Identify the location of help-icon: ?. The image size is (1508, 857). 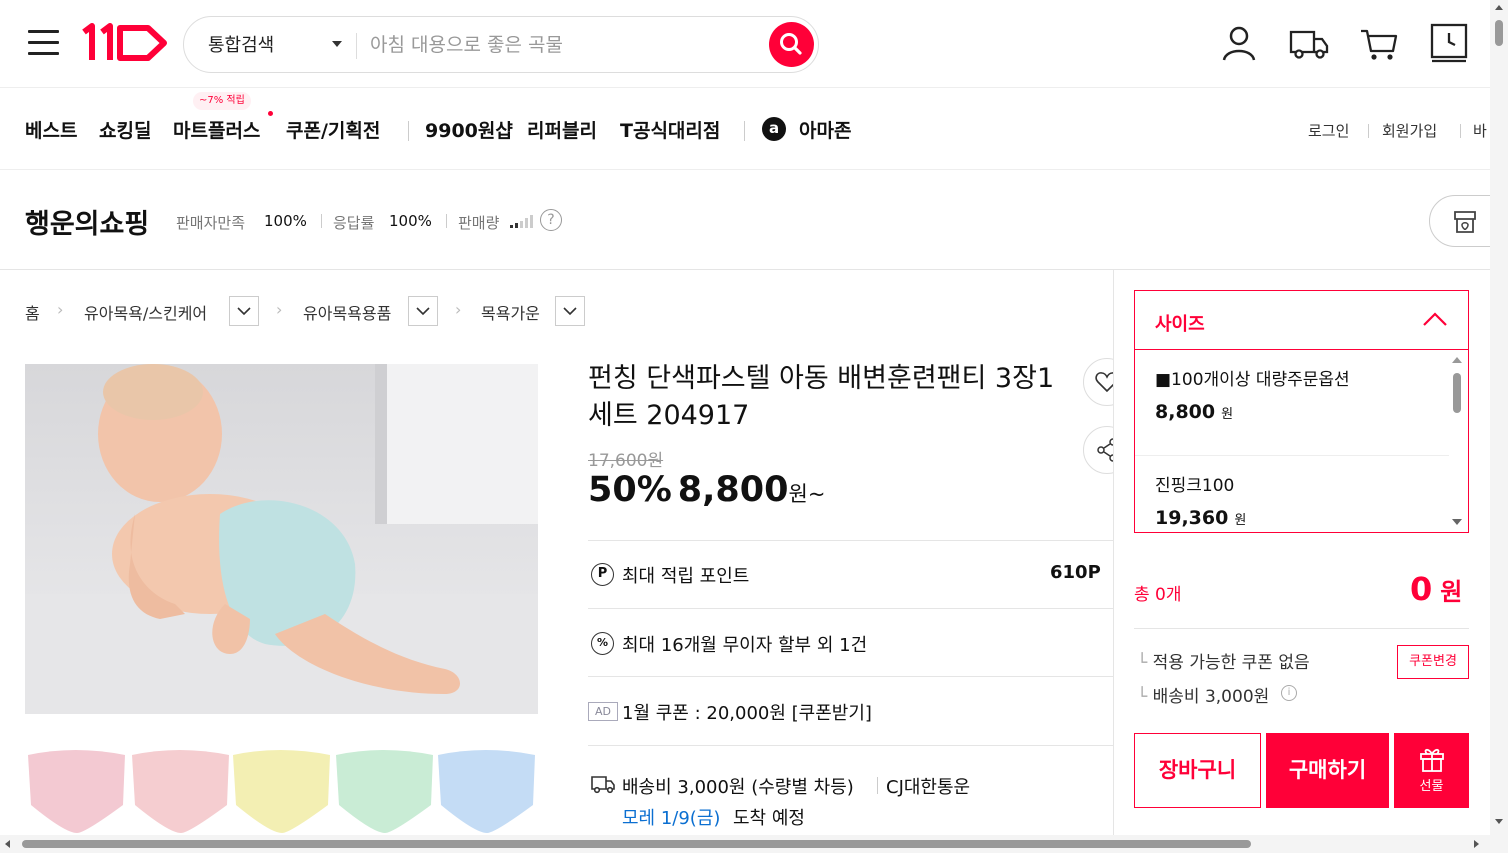
(551, 220).